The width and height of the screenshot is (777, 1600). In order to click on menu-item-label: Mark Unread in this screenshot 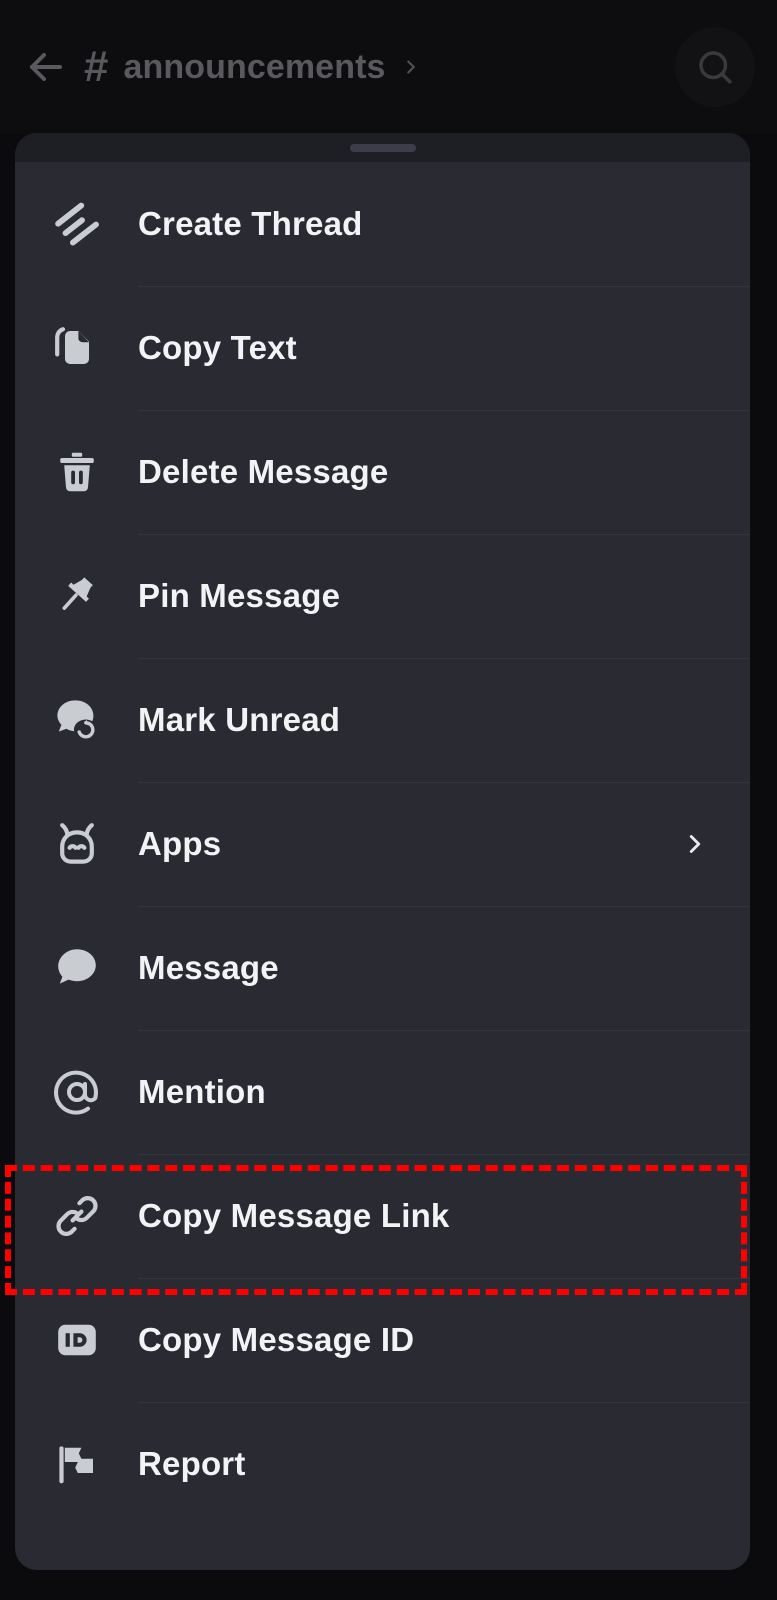, I will do `click(239, 719)`.